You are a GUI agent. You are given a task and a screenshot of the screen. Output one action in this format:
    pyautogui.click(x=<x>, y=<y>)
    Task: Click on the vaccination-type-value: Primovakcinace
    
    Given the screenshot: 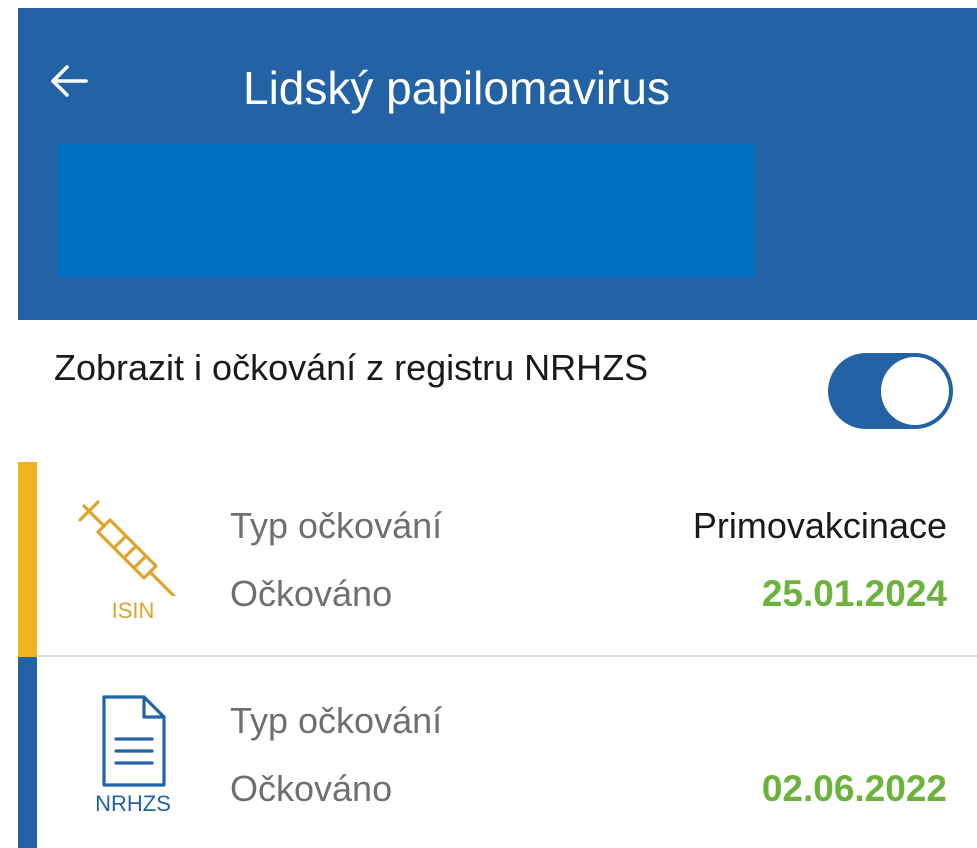 What is the action you would take?
    pyautogui.click(x=819, y=525)
    